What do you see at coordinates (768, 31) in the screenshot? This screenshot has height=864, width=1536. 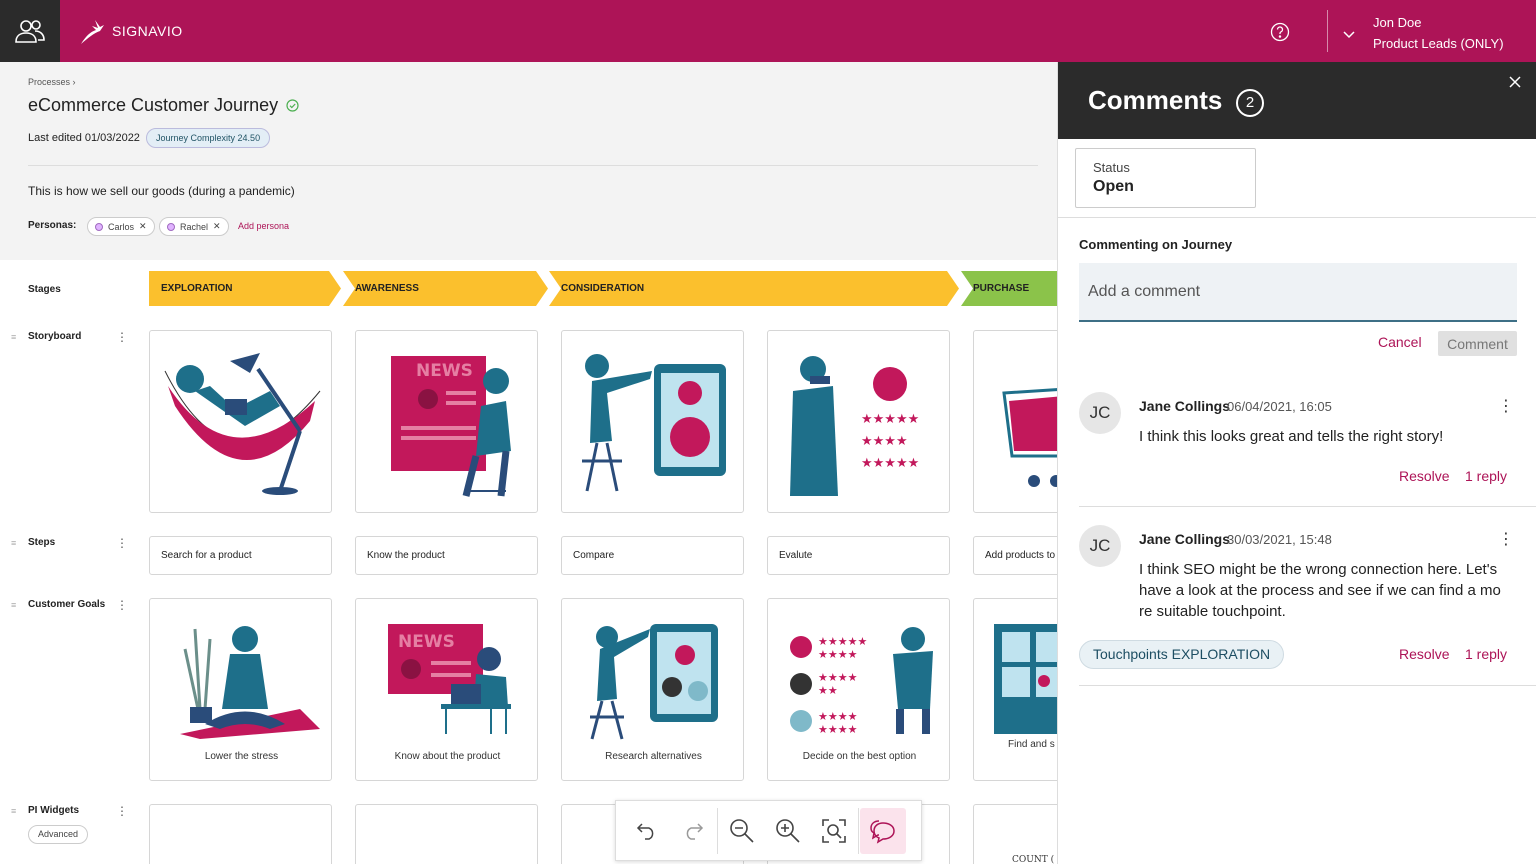 I see `top-bar: SIGNAVIO Jon Doe Product Leads (ONLY)` at bounding box center [768, 31].